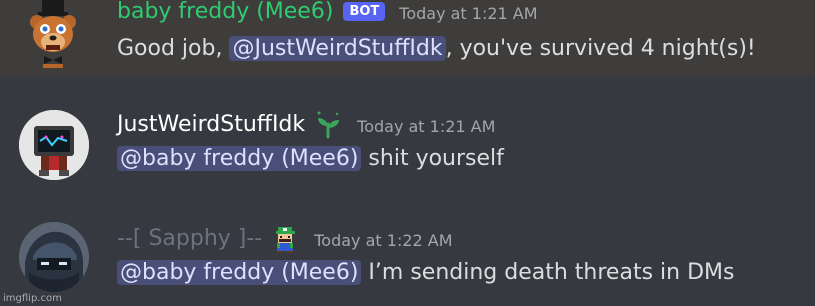  What do you see at coordinates (211, 125) in the screenshot?
I see `username: JustWeirdStuffIdk` at bounding box center [211, 125].